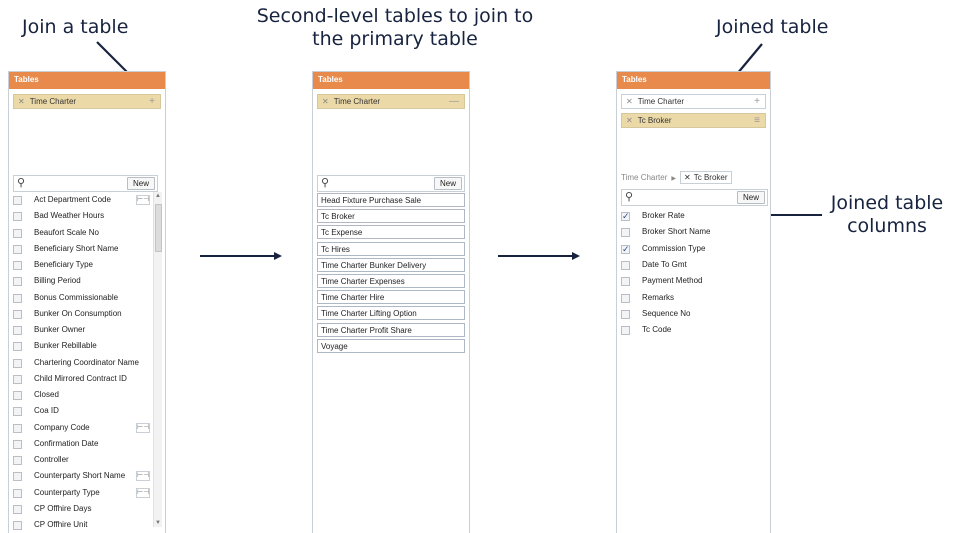  I want to click on minus-icon: —, so click(454, 101).